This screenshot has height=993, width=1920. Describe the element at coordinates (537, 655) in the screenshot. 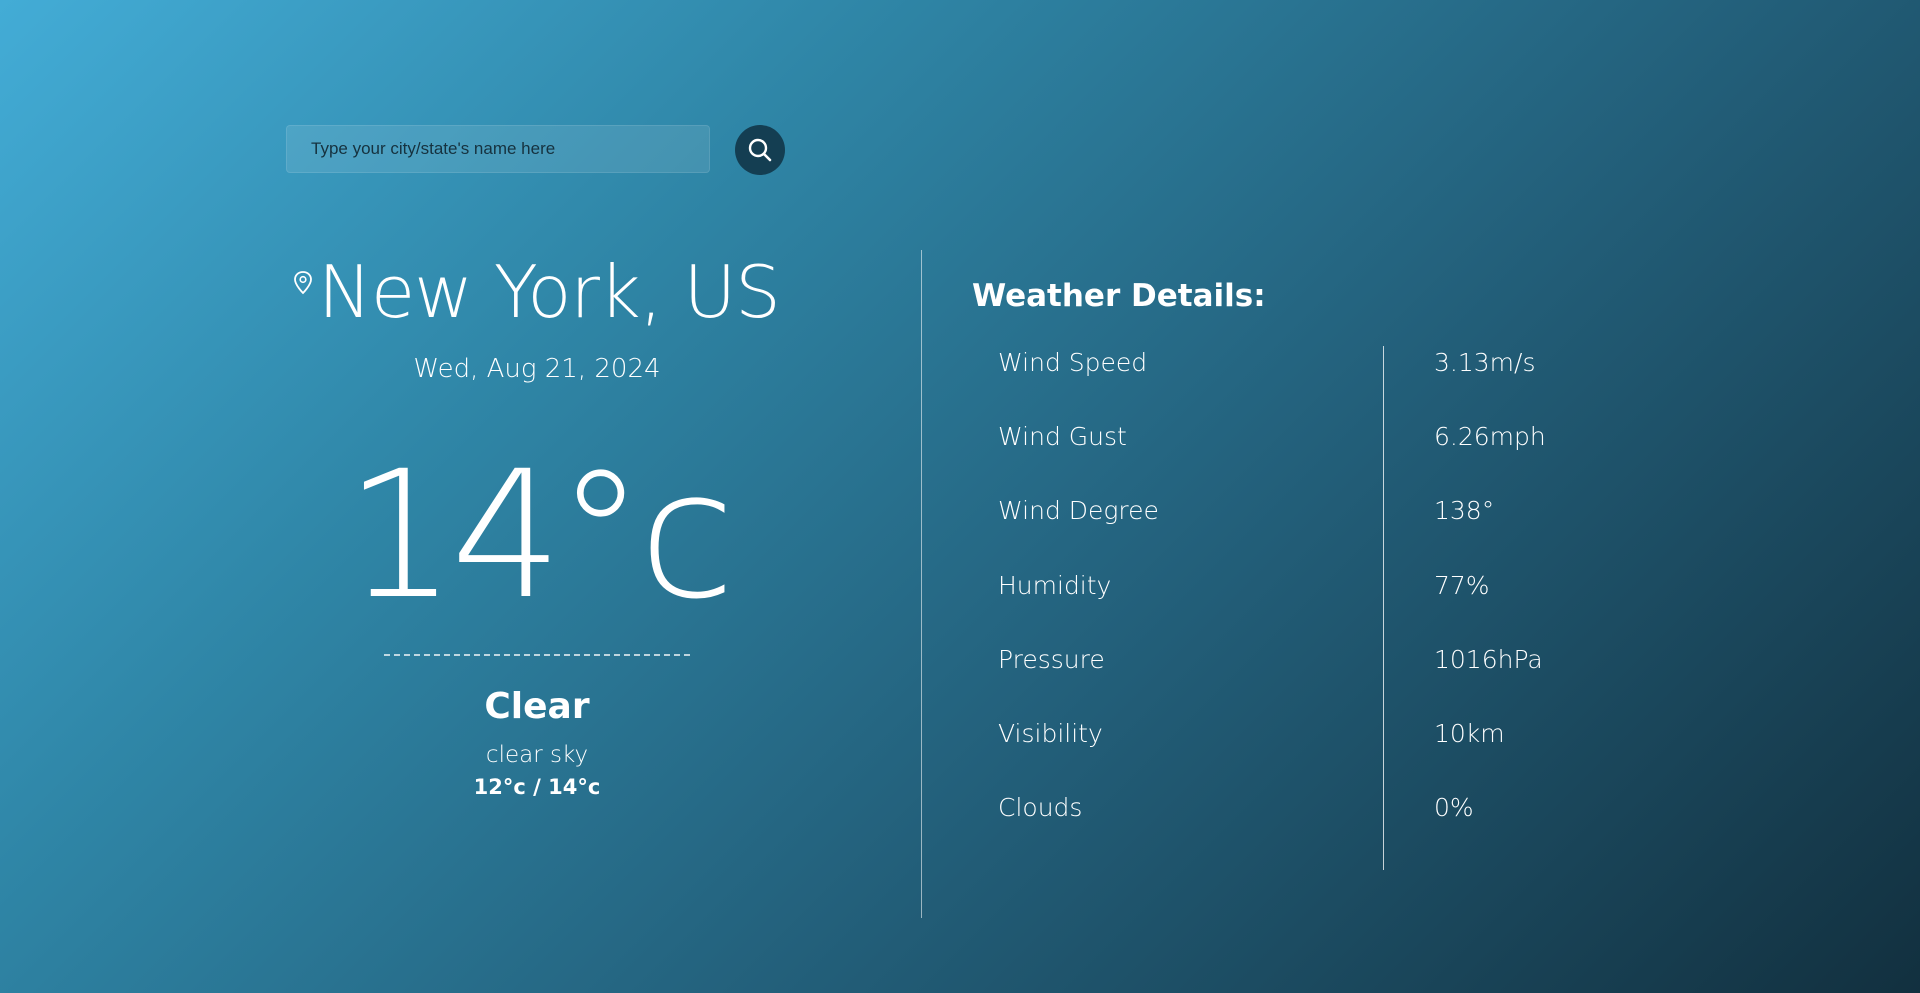

I see `dashed-divider` at that location.